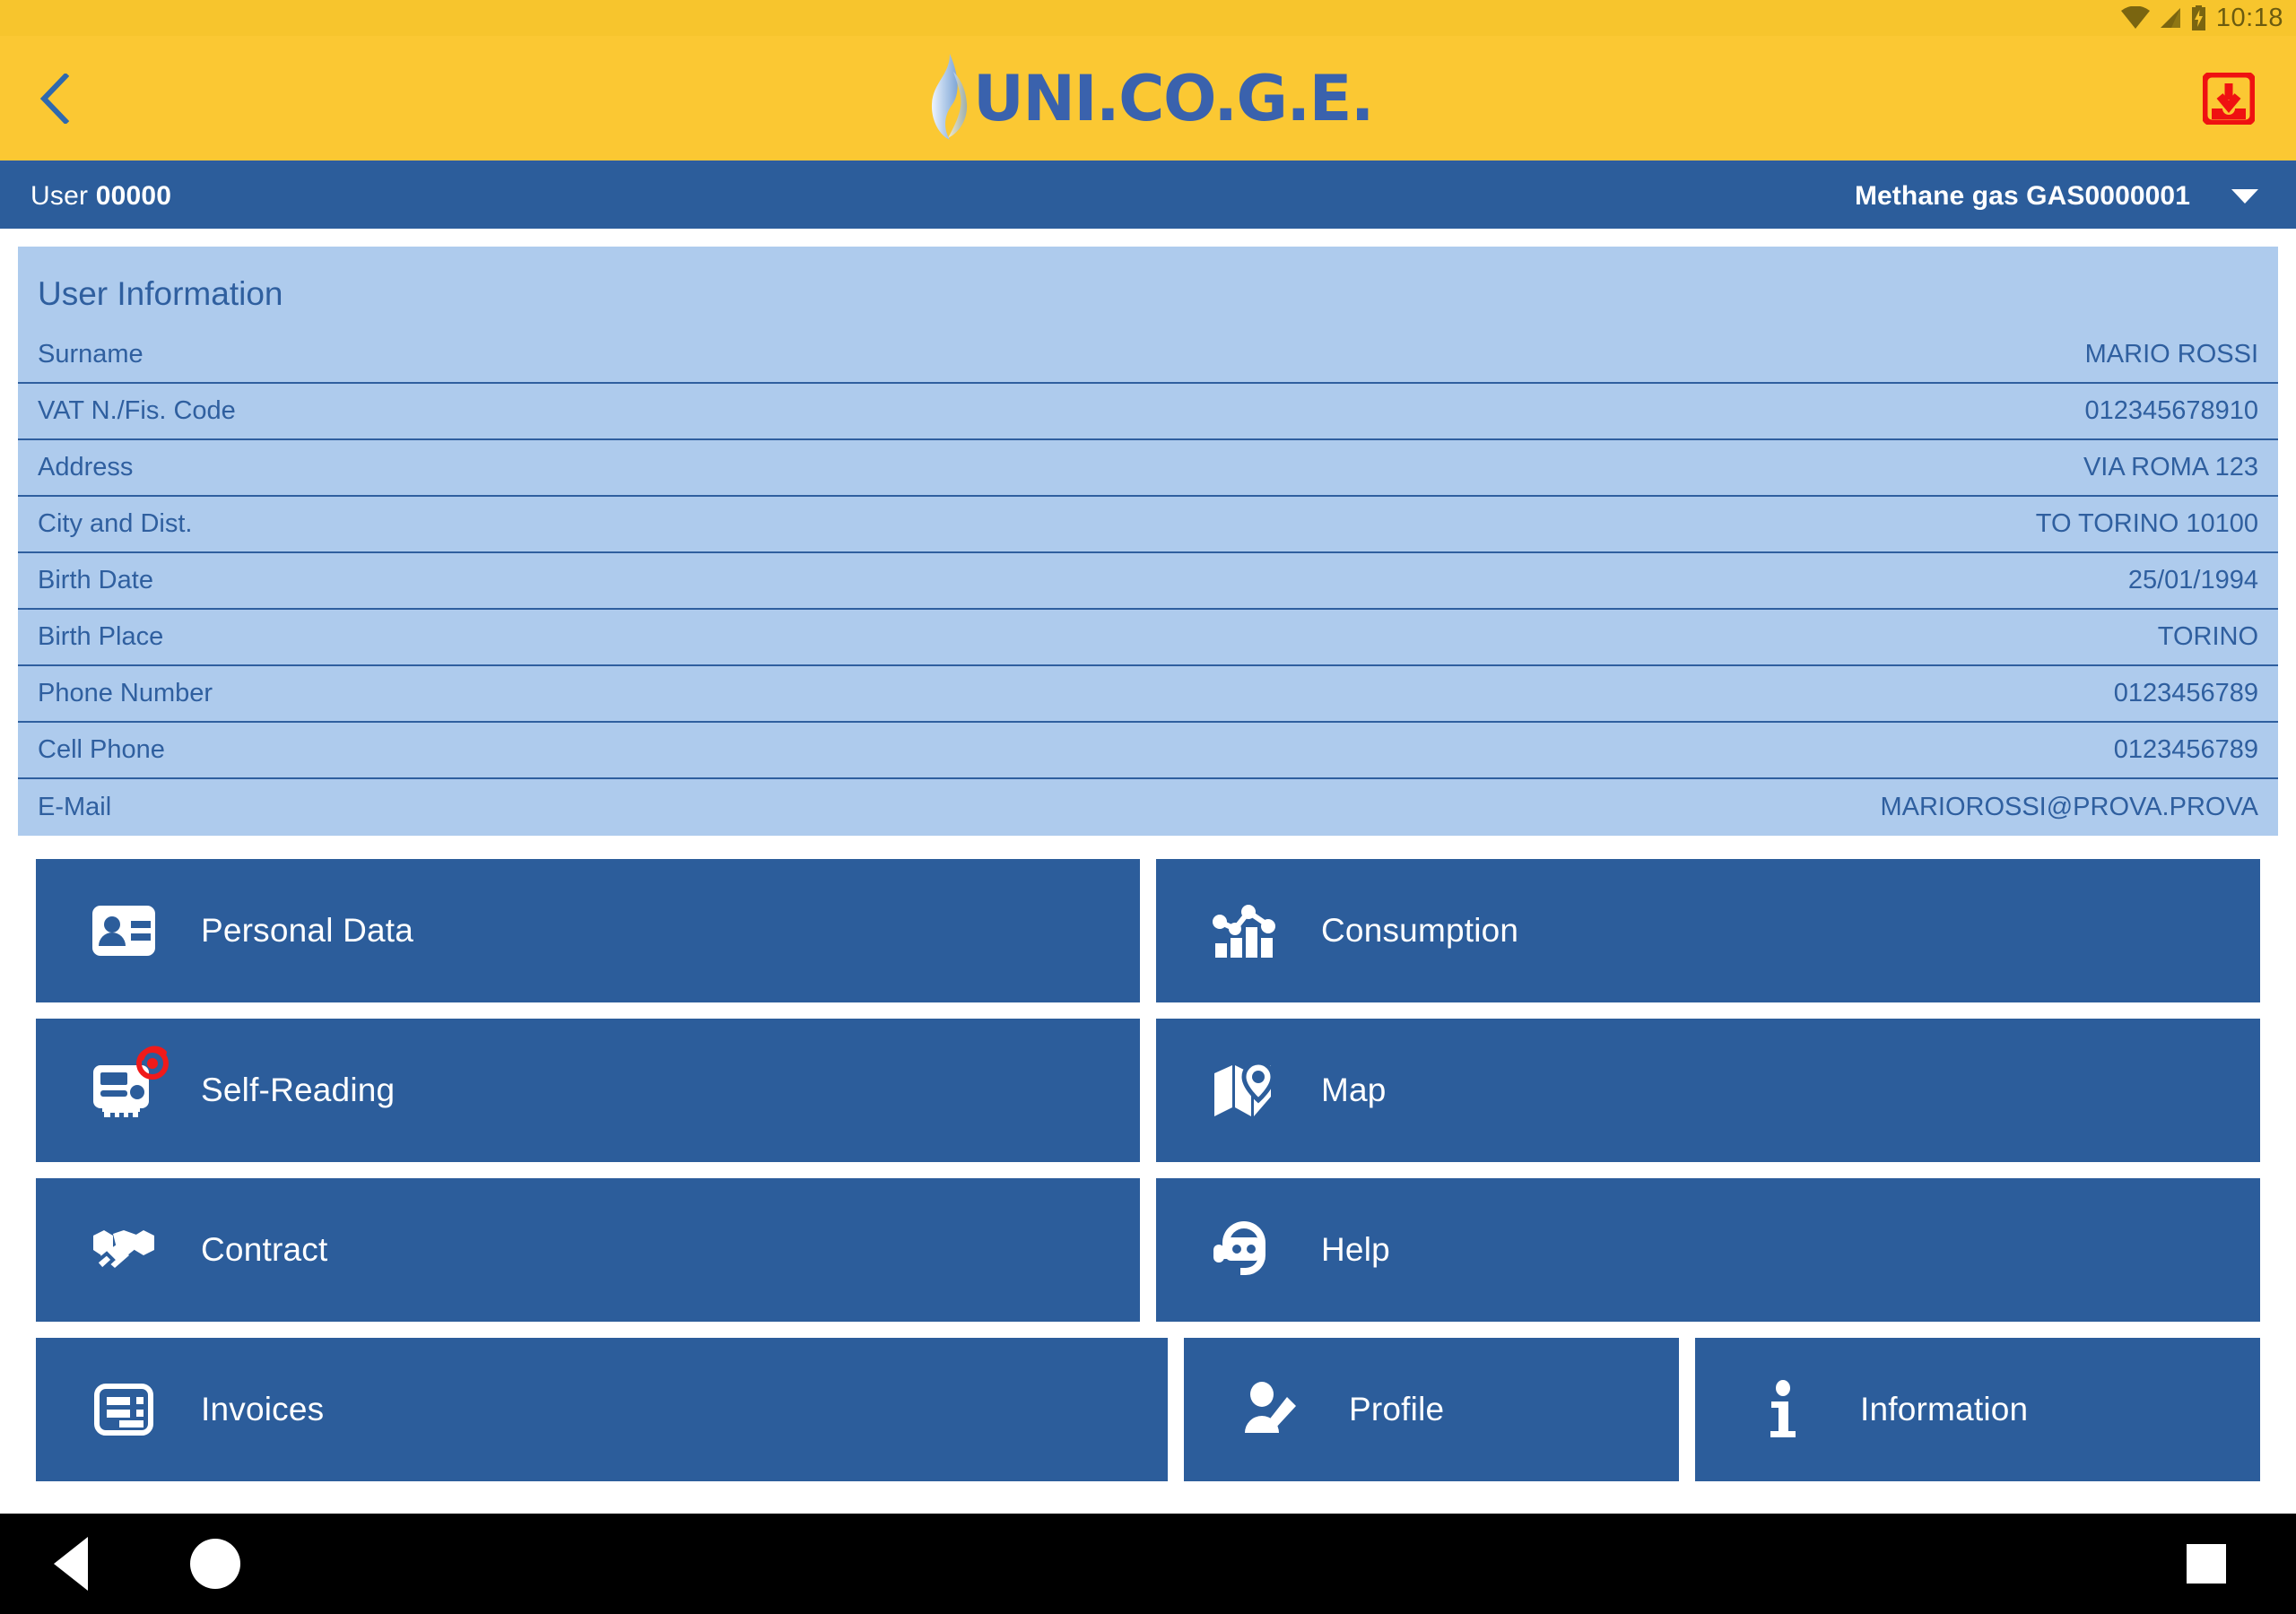 This screenshot has width=2296, height=1614. What do you see at coordinates (1244, 1250) in the screenshot?
I see `headset-support-icon` at bounding box center [1244, 1250].